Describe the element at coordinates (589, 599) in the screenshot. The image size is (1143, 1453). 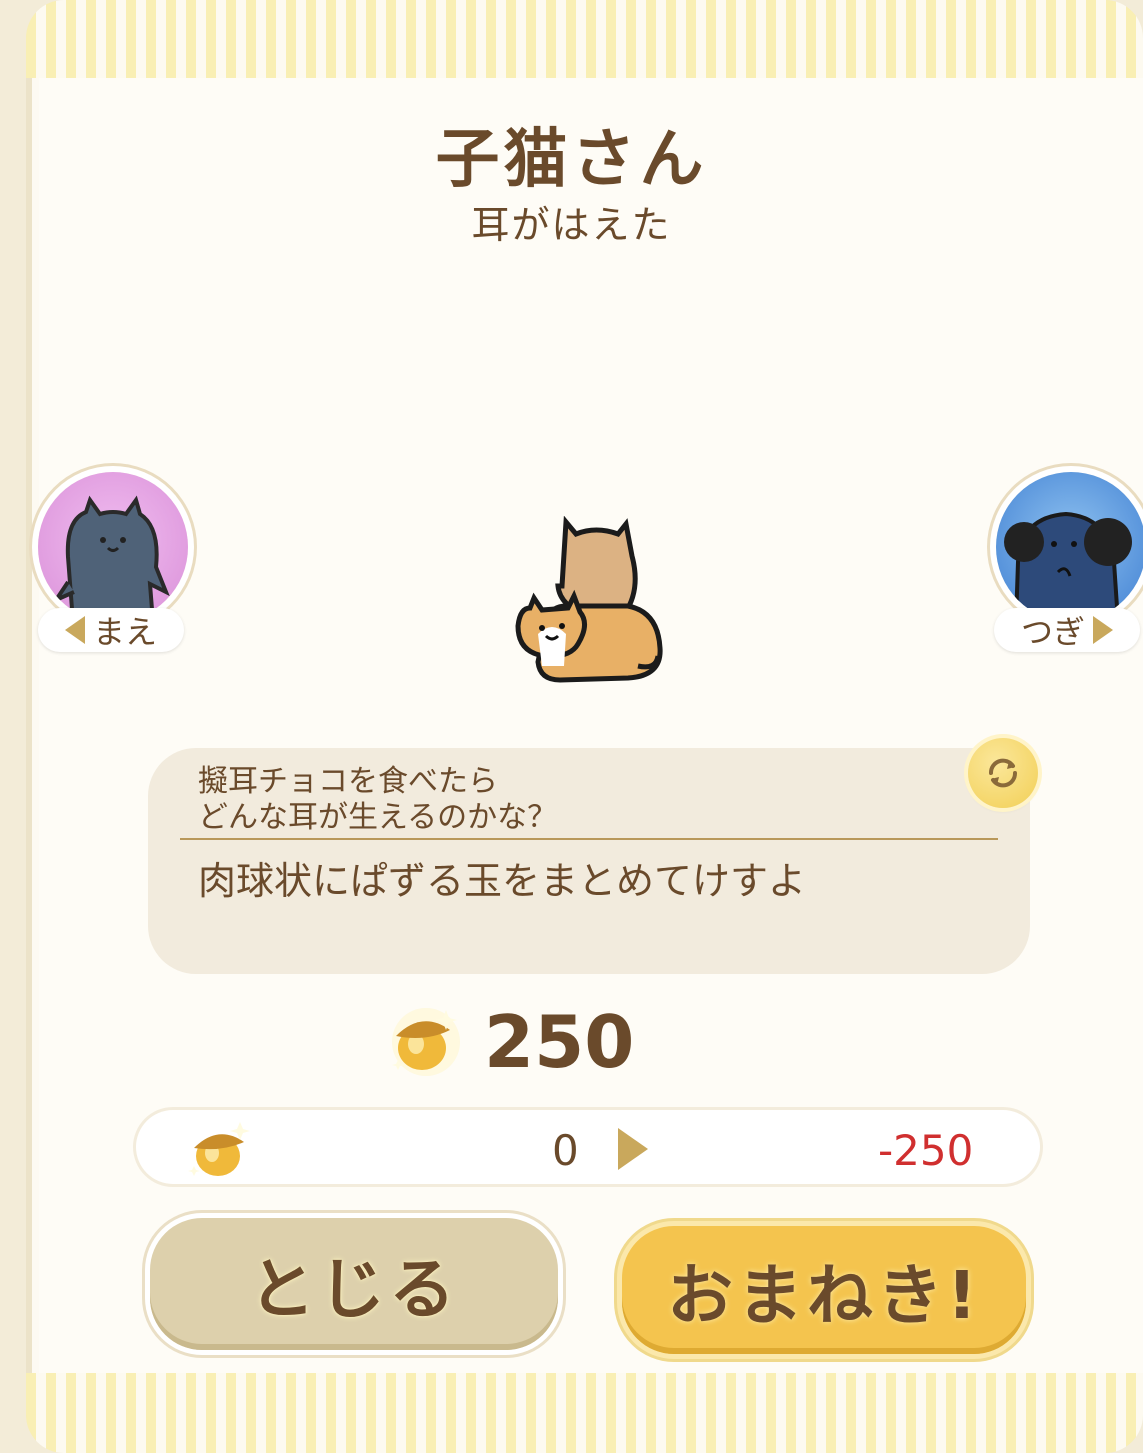
I see `kitten-with-ears-icon` at that location.